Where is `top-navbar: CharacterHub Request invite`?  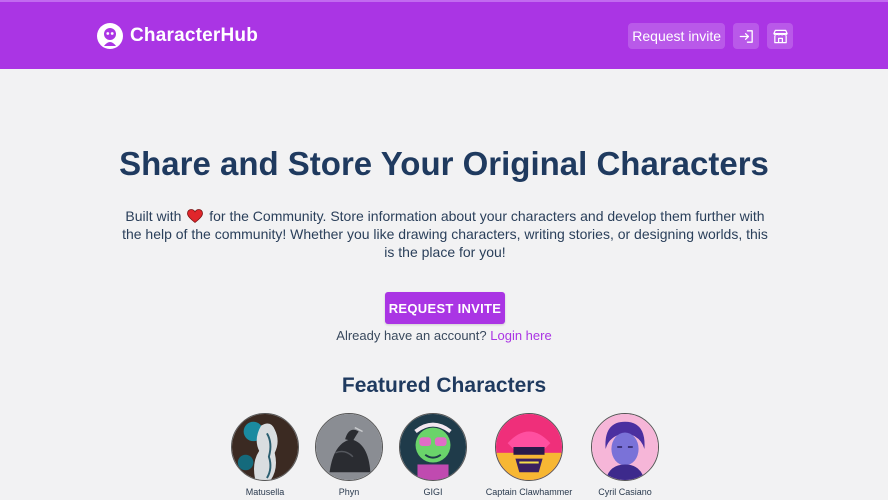
top-navbar: CharacterHub Request invite is located at coordinates (444, 34).